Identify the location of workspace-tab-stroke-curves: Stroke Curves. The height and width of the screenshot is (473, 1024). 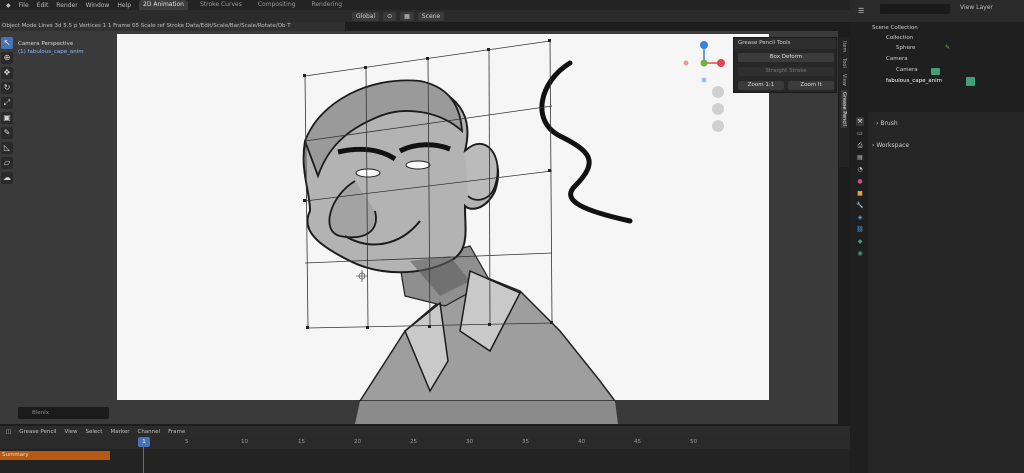
(221, 5).